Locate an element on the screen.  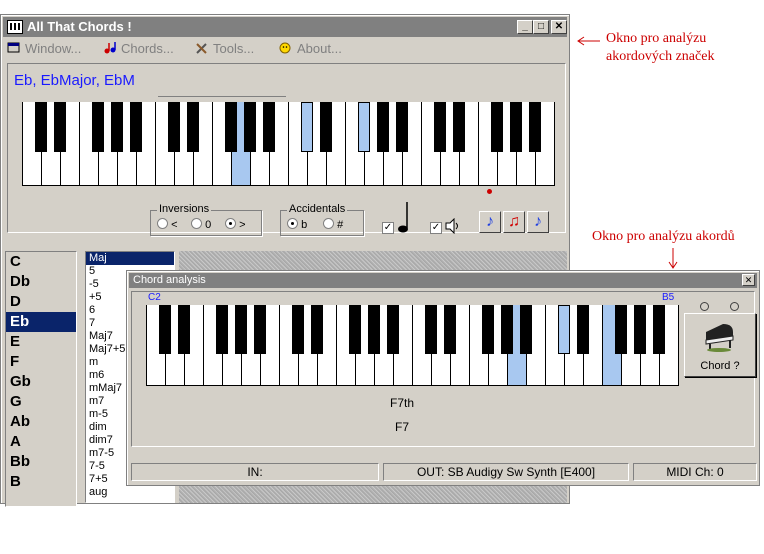
annotation-arrow-bottom is located at coordinates (673, 258).